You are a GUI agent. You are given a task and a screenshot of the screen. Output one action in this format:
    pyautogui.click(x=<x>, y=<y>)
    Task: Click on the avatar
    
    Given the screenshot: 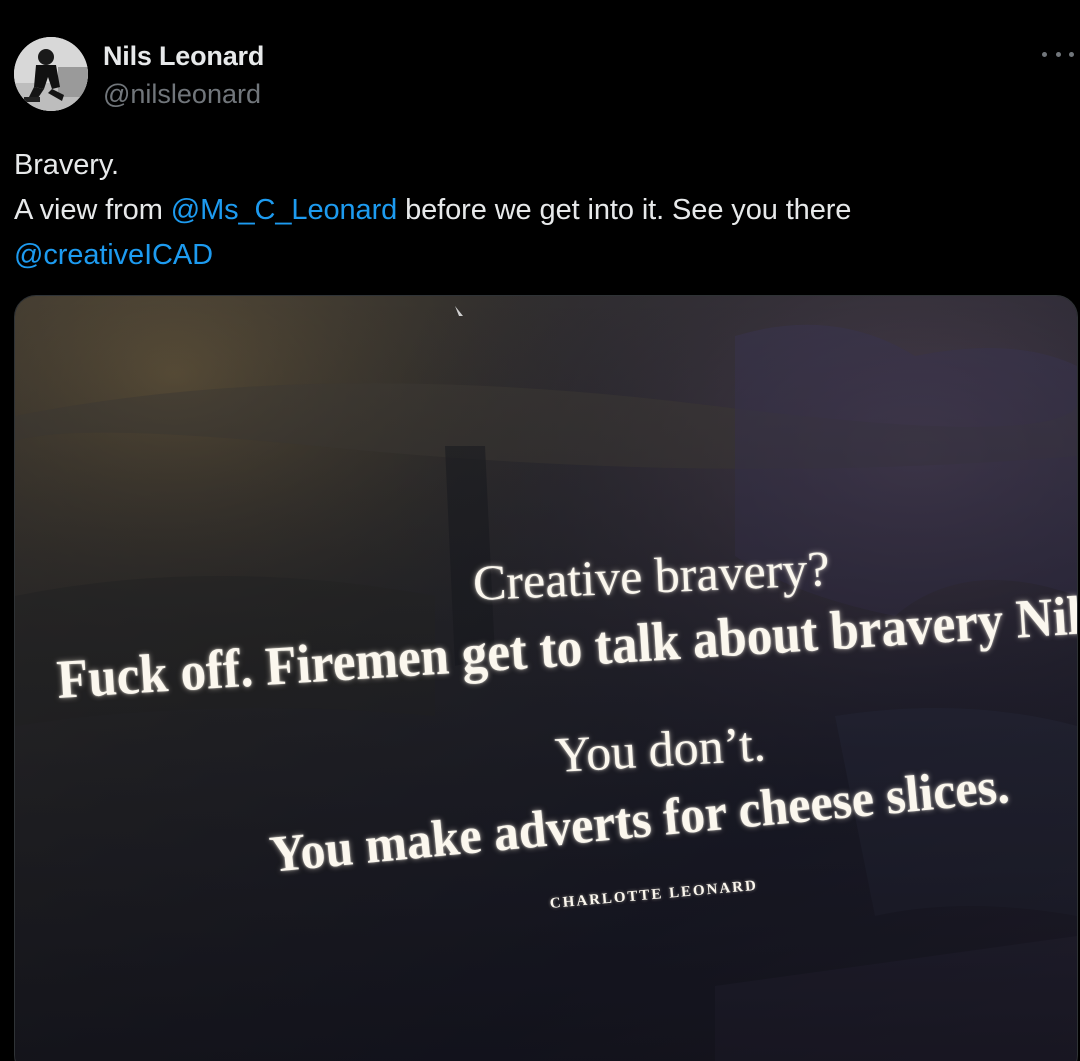 What is the action you would take?
    pyautogui.click(x=51, y=74)
    